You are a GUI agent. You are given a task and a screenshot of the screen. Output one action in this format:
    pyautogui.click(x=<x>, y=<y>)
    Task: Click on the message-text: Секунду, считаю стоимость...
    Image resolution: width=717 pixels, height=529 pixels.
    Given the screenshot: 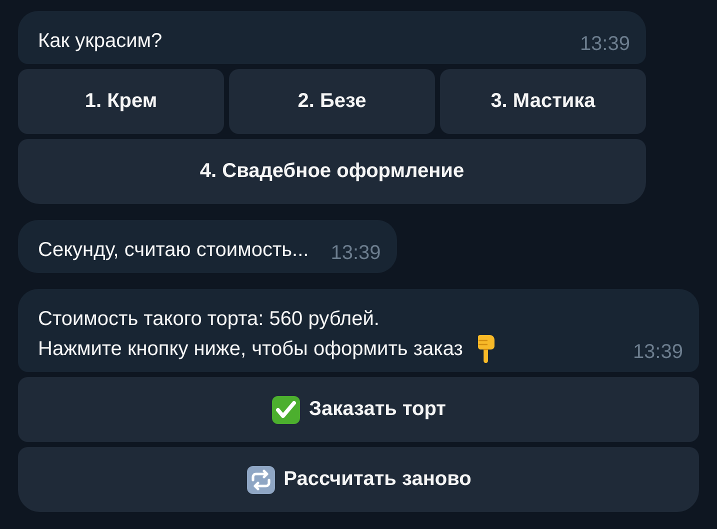 What is the action you would take?
    pyautogui.click(x=173, y=250)
    